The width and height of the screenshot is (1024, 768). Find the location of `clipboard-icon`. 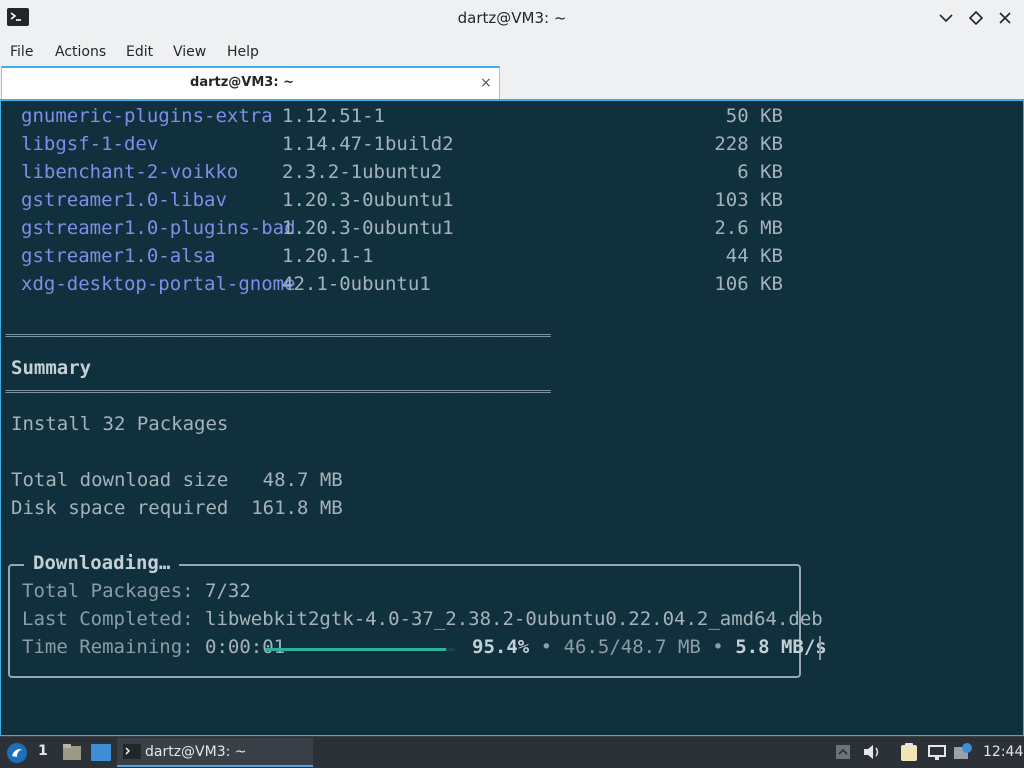

clipboard-icon is located at coordinates (909, 752).